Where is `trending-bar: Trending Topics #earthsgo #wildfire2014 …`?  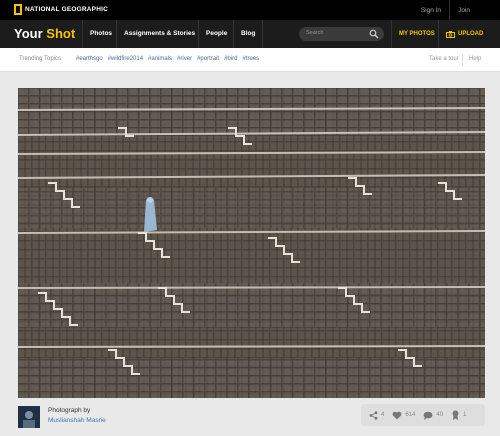
trending-bar: Trending Topics #earthsgo #wildfire2014 … is located at coordinates (250, 60).